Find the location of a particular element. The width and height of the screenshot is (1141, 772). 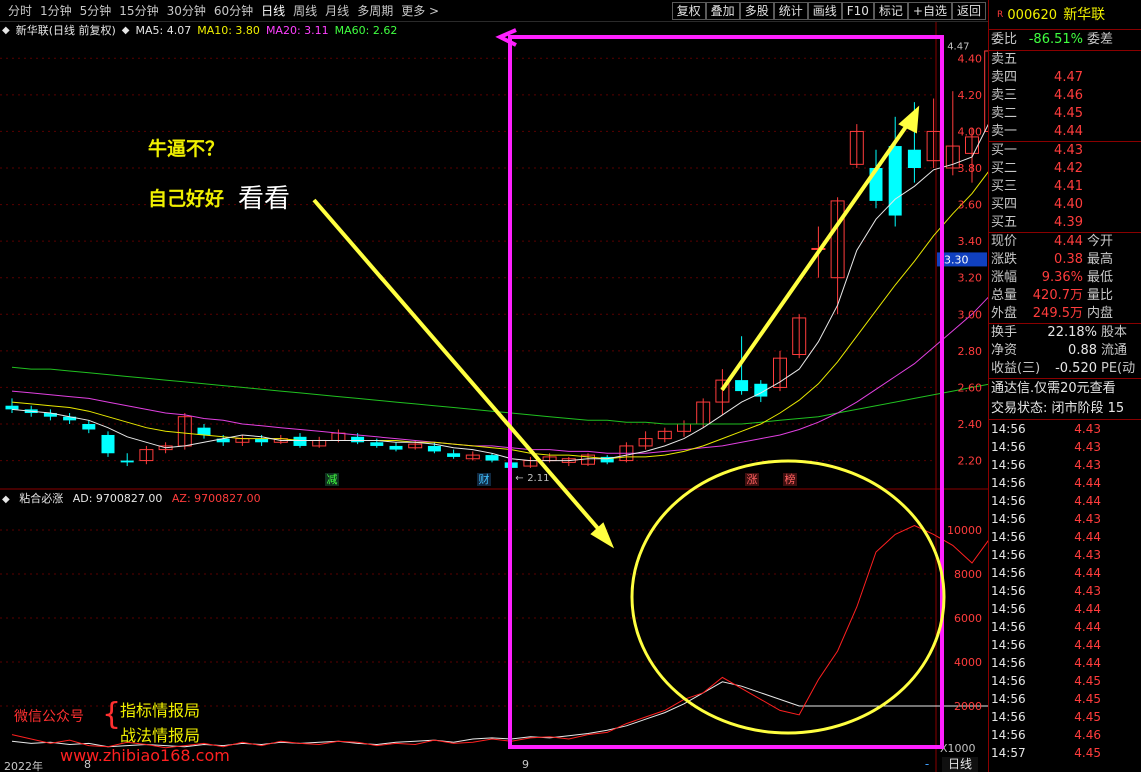

low-price-label: 2.11 is located at coordinates (538, 478).